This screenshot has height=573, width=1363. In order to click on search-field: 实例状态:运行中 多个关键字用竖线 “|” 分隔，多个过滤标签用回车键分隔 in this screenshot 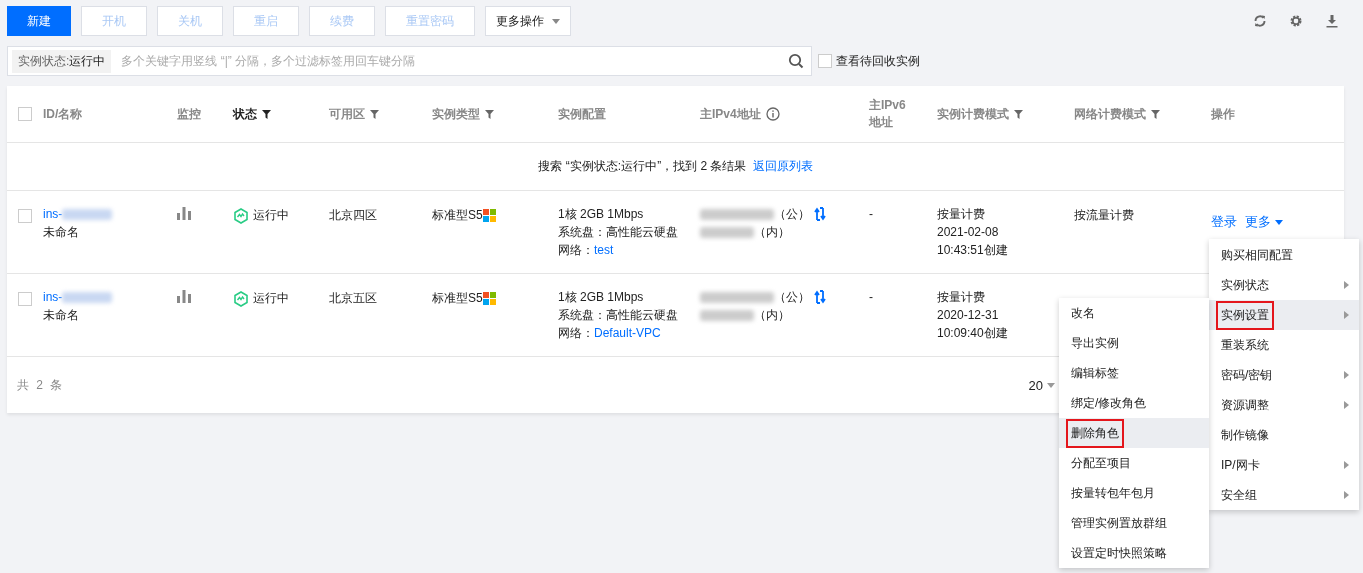, I will do `click(409, 61)`.